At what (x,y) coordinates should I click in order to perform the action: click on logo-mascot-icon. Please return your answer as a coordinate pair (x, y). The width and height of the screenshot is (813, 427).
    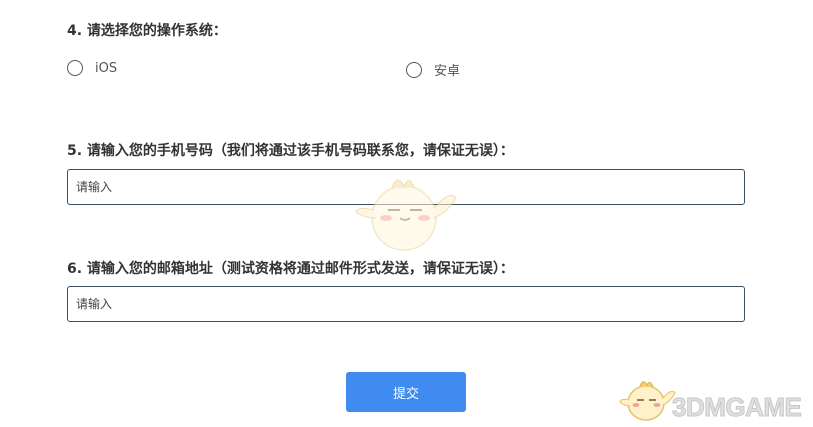
    Looking at the image, I should click on (647, 401).